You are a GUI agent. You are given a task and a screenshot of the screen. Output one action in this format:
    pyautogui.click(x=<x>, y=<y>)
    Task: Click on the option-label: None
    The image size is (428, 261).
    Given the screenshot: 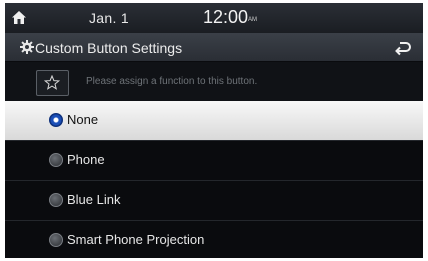 What is the action you would take?
    pyautogui.click(x=83, y=119)
    